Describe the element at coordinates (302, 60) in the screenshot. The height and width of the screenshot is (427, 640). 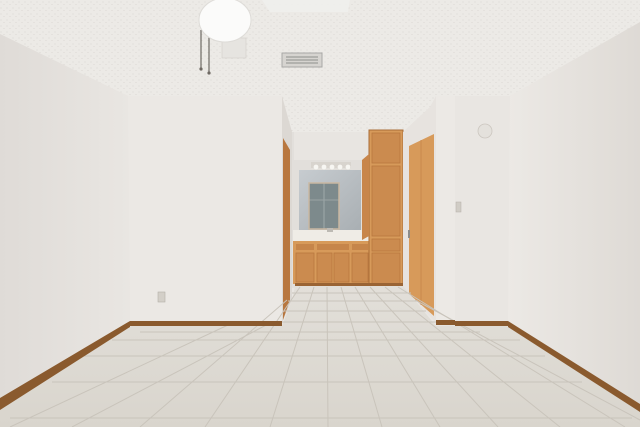
I see `hvac-vent` at that location.